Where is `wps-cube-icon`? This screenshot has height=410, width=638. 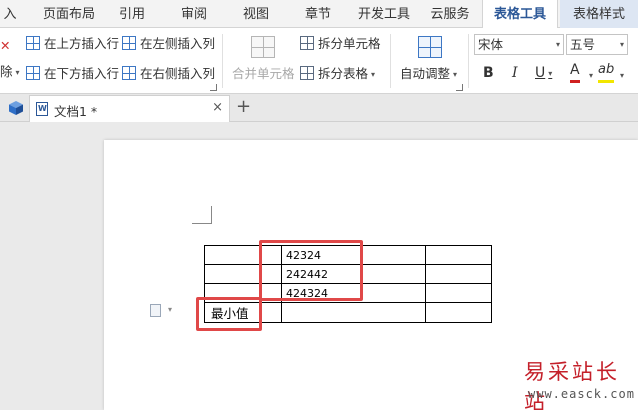
wps-cube-icon is located at coordinates (16, 108).